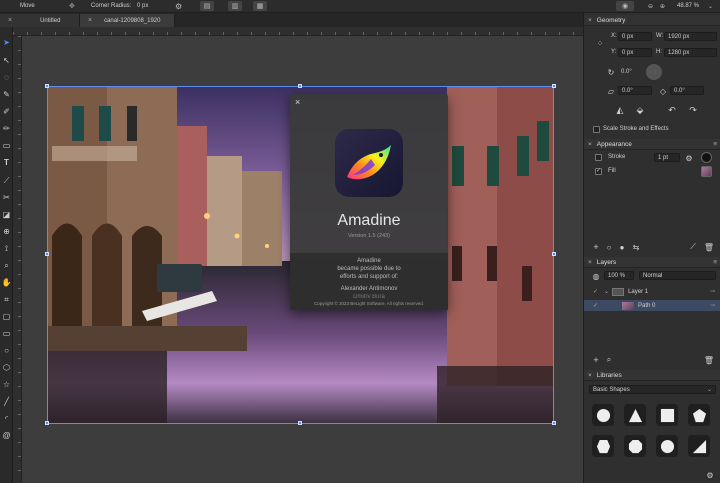  I want to click on align-icon: ▤, so click(207, 6).